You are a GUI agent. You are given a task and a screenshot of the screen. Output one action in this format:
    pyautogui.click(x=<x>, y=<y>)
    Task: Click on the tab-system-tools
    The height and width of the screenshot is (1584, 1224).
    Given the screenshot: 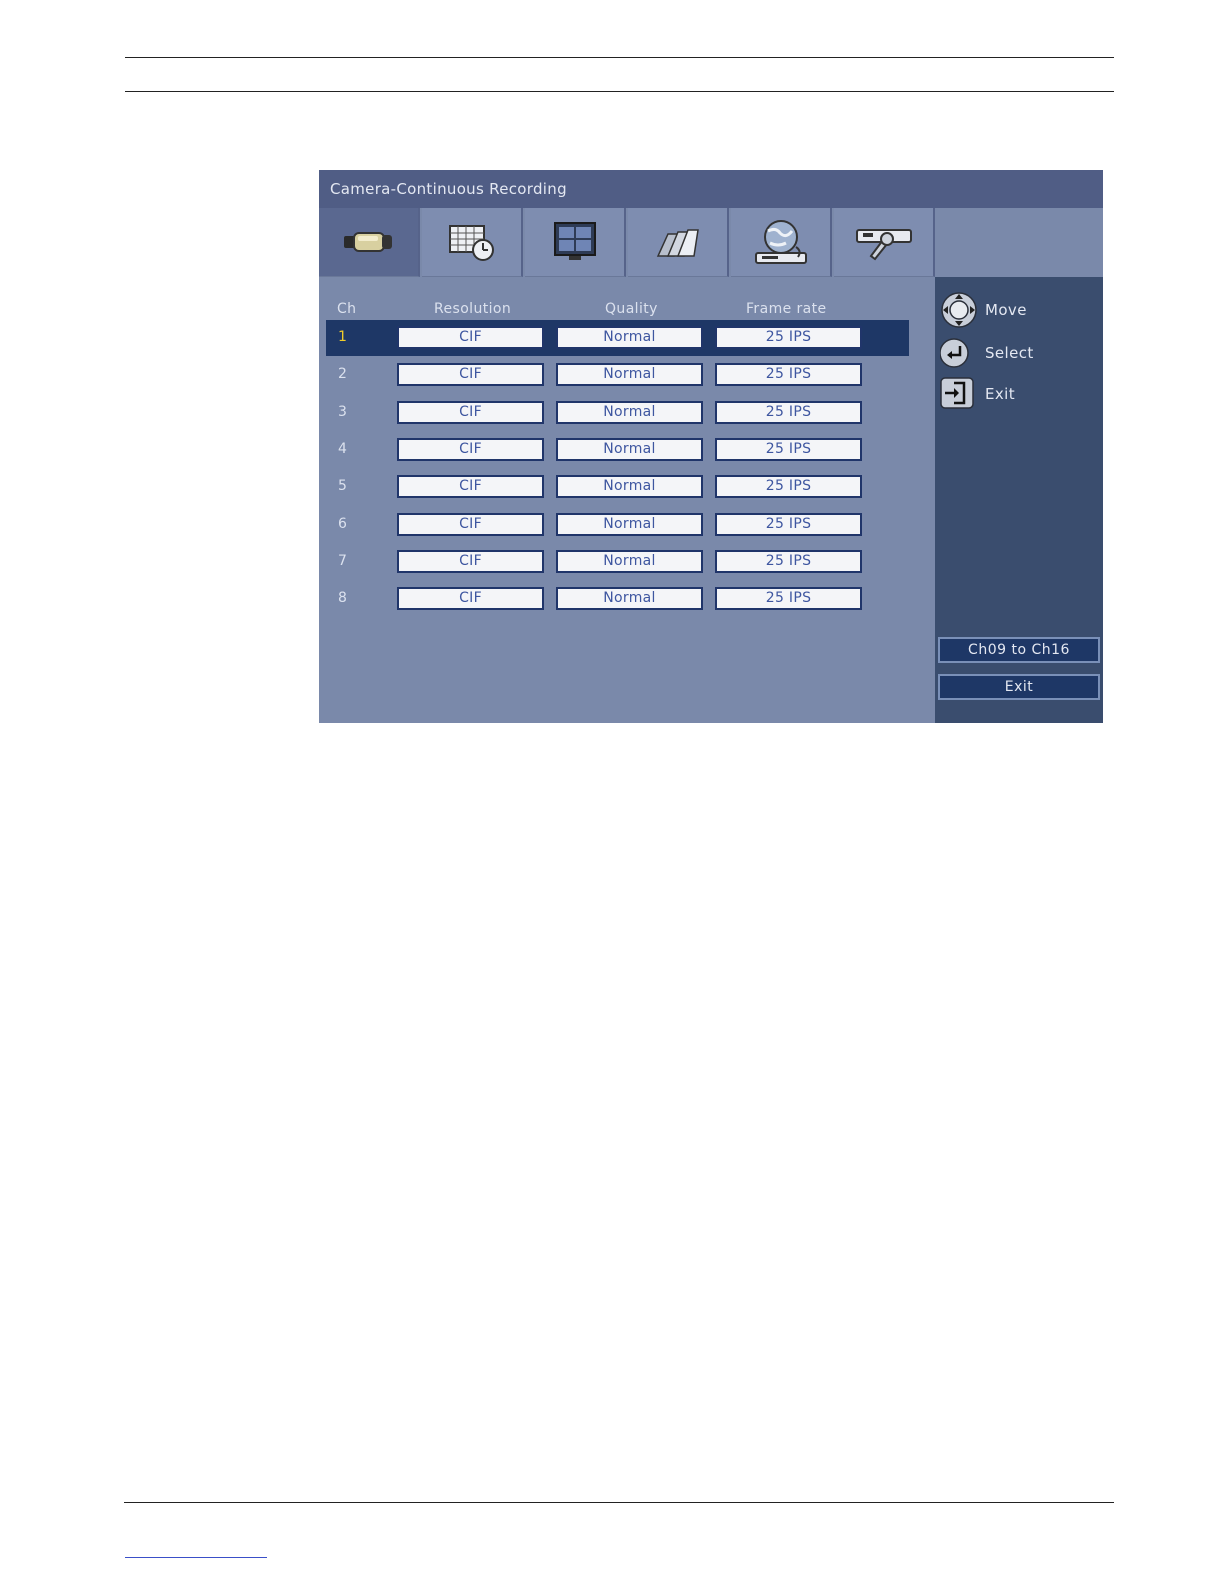 What is the action you would take?
    pyautogui.click(x=884, y=242)
    